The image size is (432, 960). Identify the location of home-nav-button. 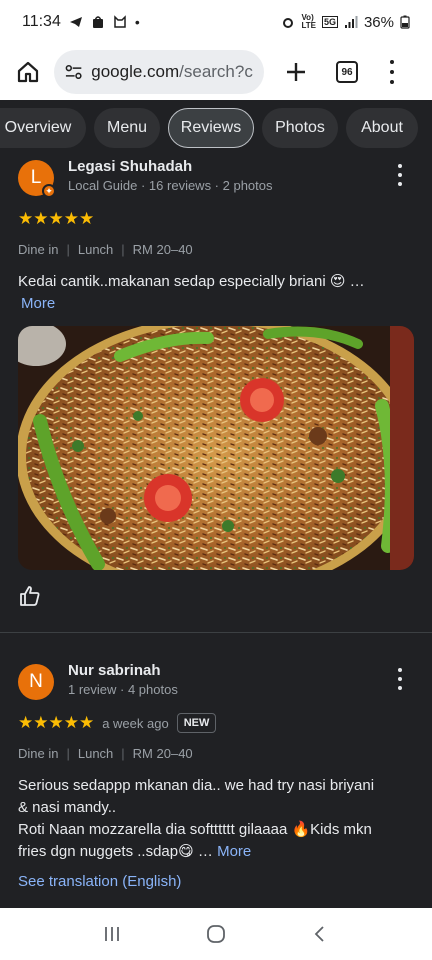
(216, 934).